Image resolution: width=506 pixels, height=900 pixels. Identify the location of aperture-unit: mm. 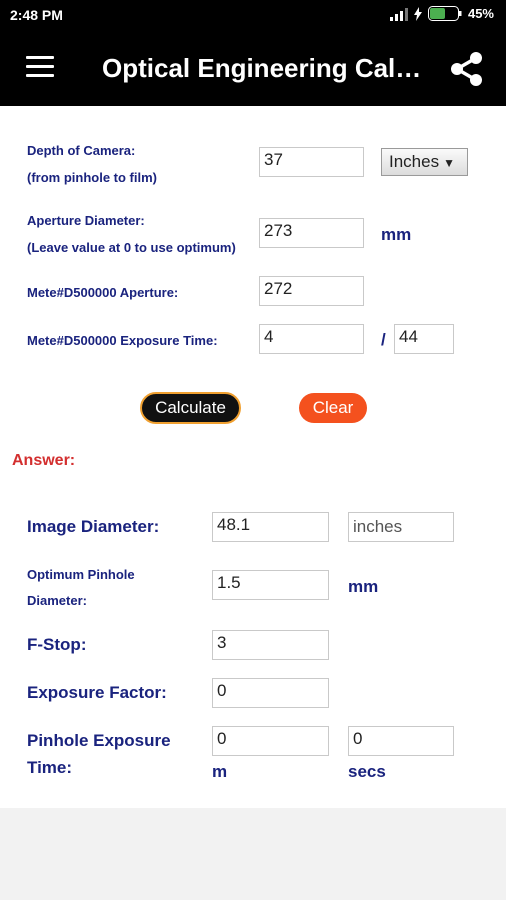
(396, 234).